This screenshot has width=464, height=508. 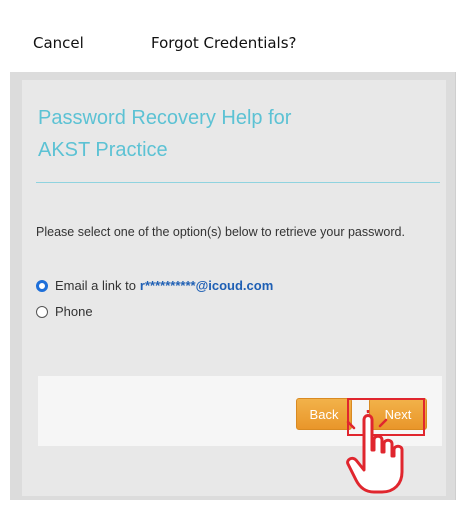 I want to click on title-divider, so click(x=238, y=182).